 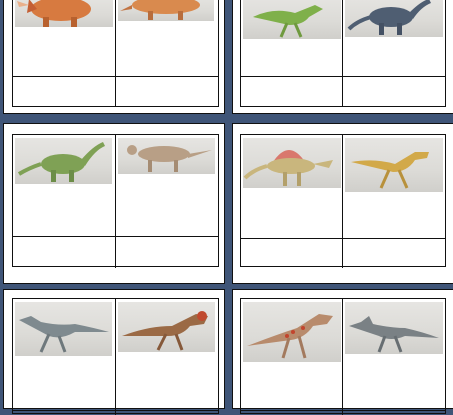 What do you see at coordinates (394, 165) in the screenshot?
I see `yellow-theropod-drawing-icon` at bounding box center [394, 165].